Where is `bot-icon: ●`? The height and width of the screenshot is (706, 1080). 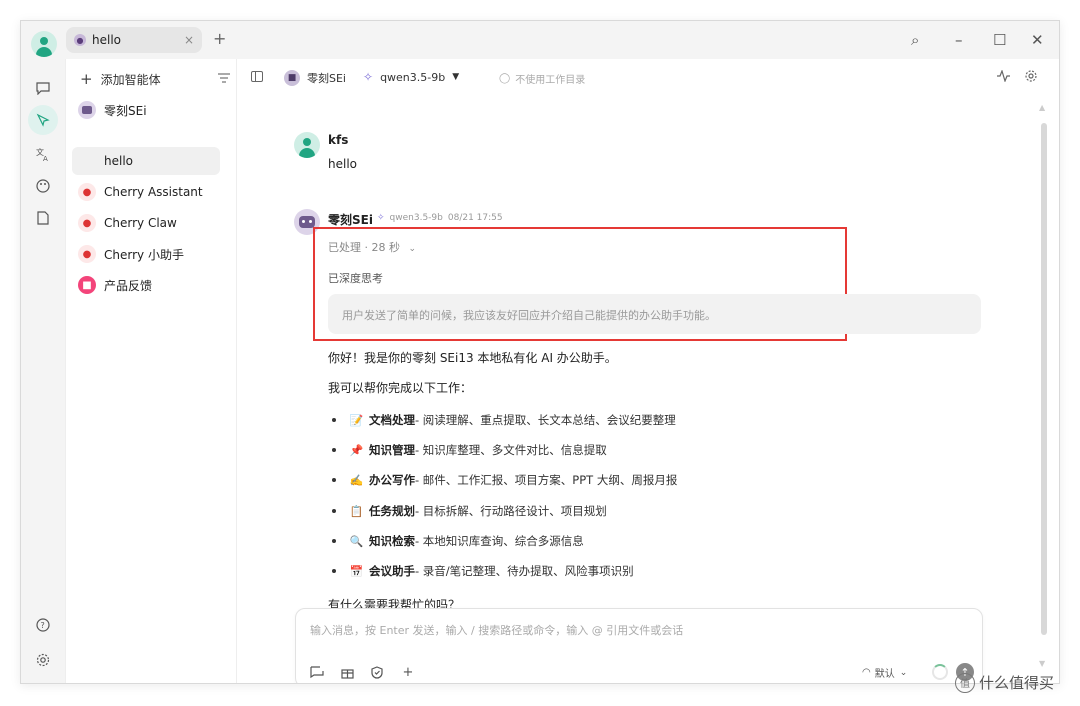
bot-icon: ● is located at coordinates (80, 40).